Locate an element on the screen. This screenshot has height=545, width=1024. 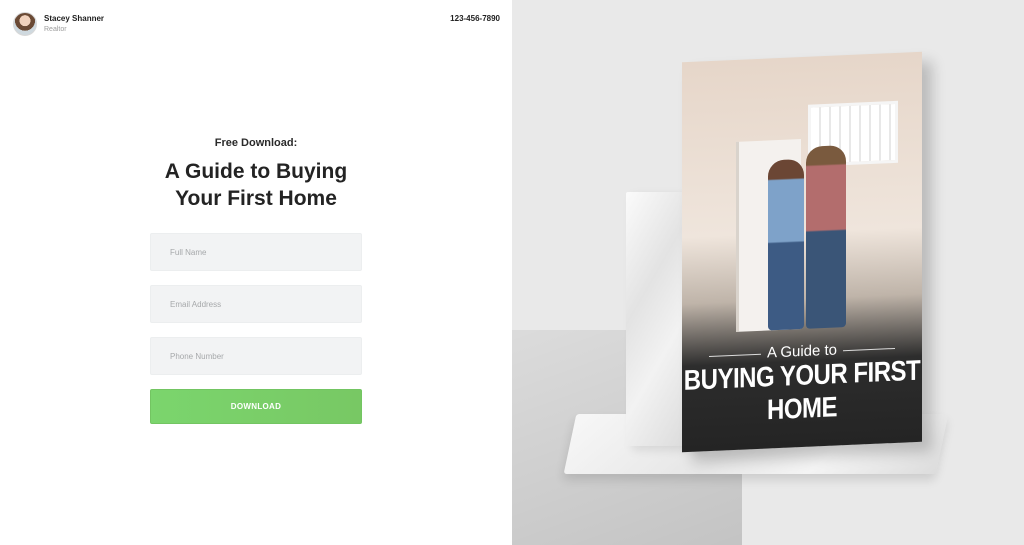
cover-title: BUYING YOUR FIRST HOME is located at coordinates (802, 390).